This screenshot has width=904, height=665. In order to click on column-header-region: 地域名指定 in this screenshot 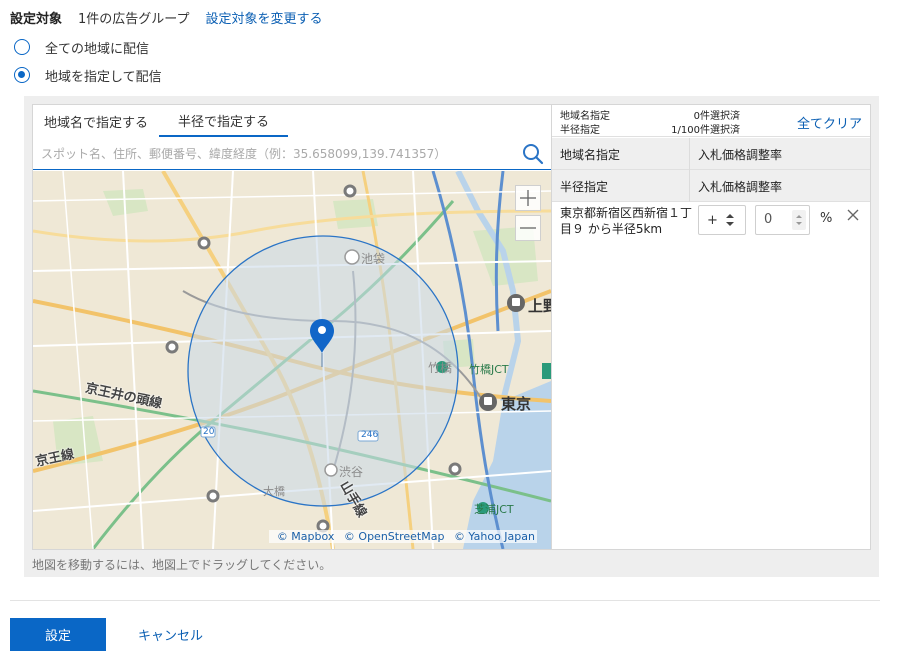, I will do `click(621, 154)`.